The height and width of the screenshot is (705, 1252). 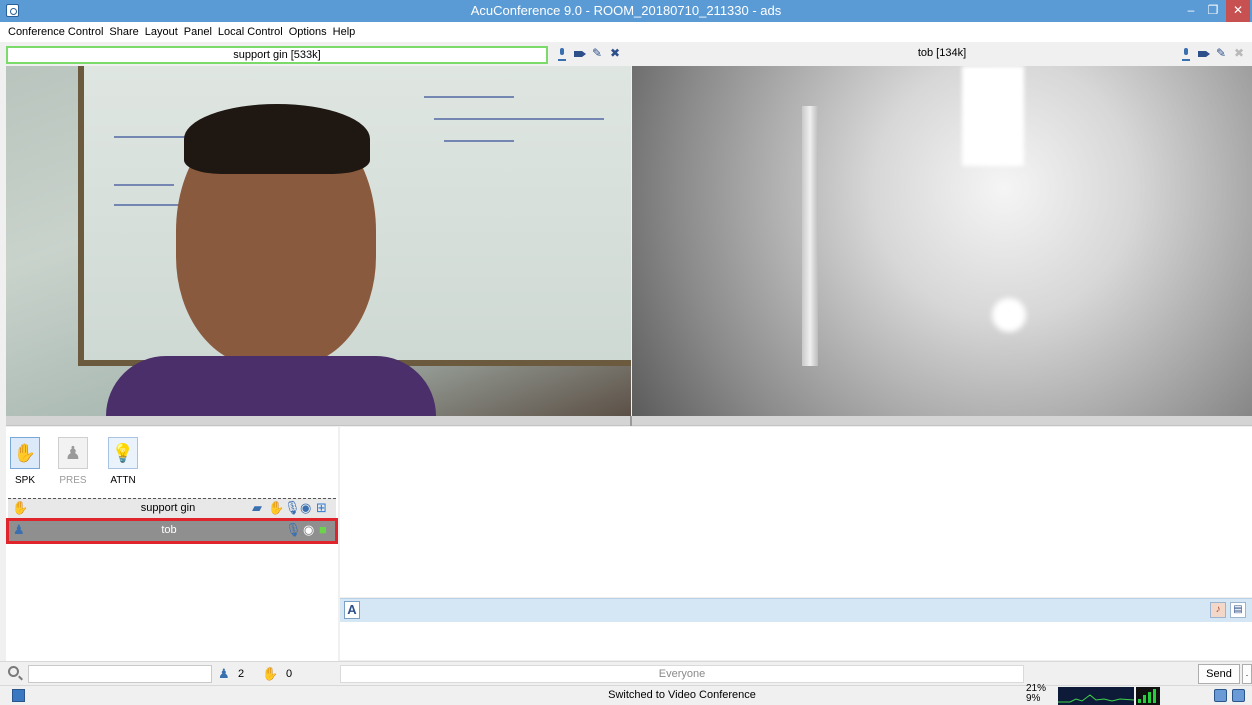 What do you see at coordinates (1213, 11) in the screenshot?
I see `maximize-button: ❐` at bounding box center [1213, 11].